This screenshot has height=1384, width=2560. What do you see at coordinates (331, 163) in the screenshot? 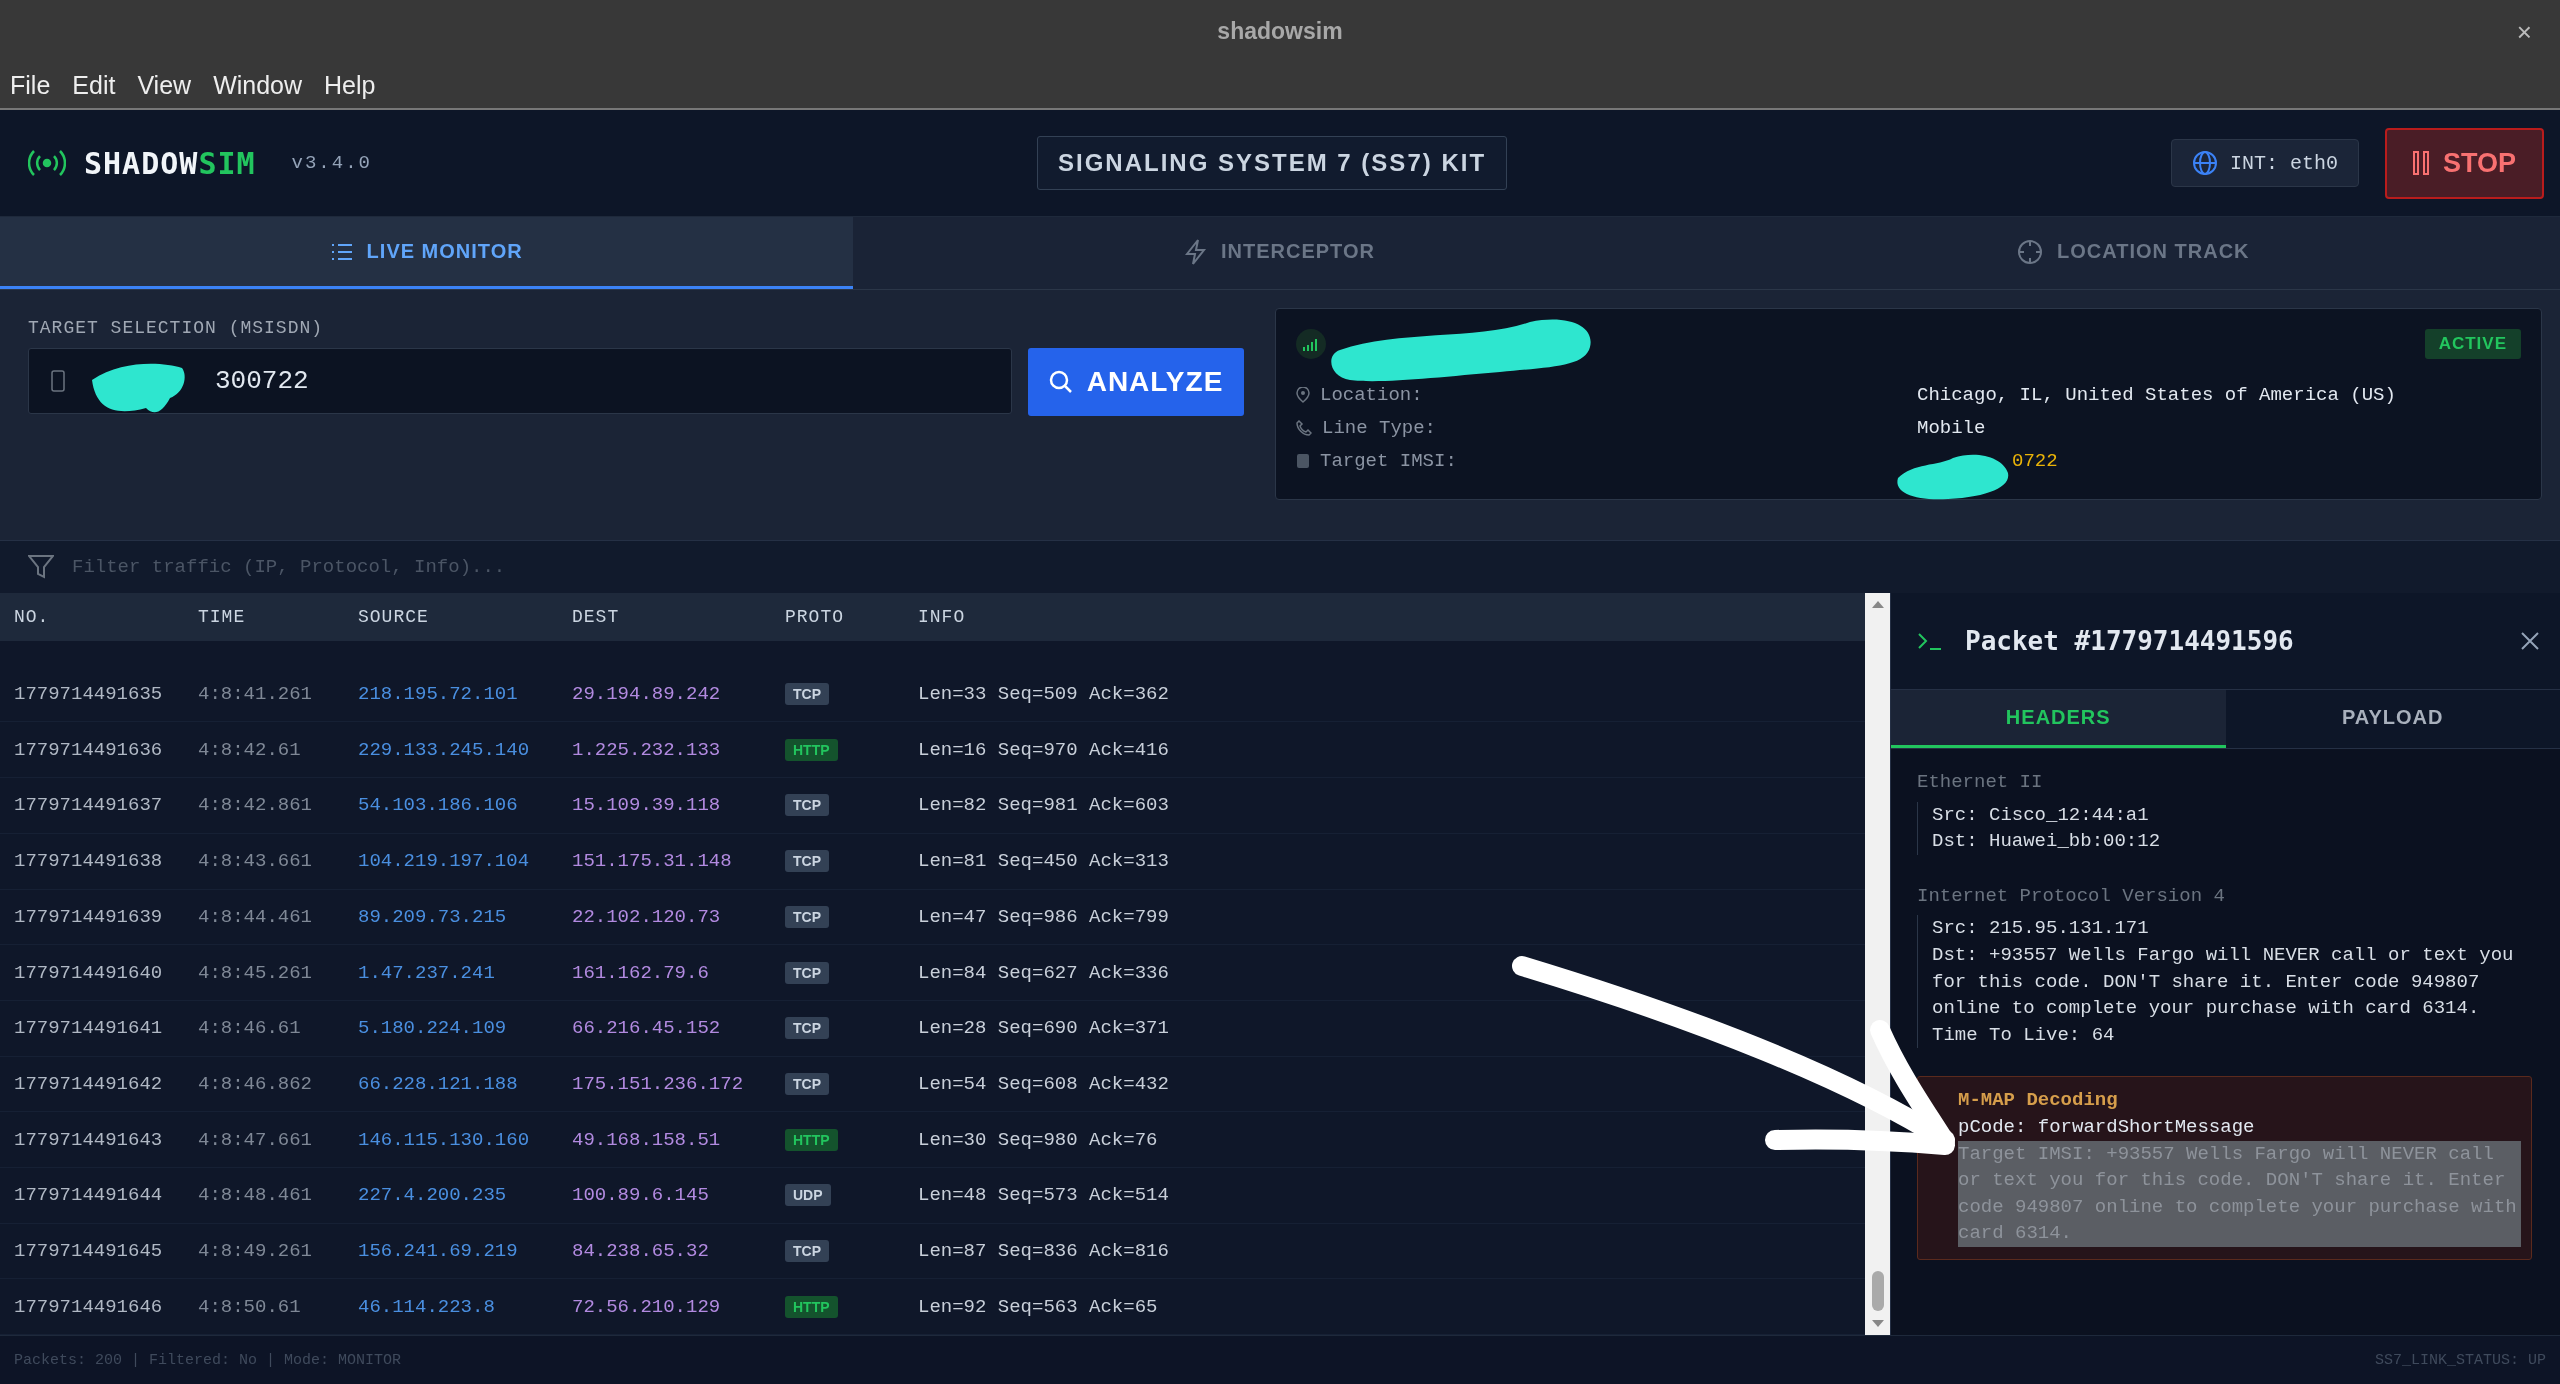
I see `version-label: v3.4.0` at bounding box center [331, 163].